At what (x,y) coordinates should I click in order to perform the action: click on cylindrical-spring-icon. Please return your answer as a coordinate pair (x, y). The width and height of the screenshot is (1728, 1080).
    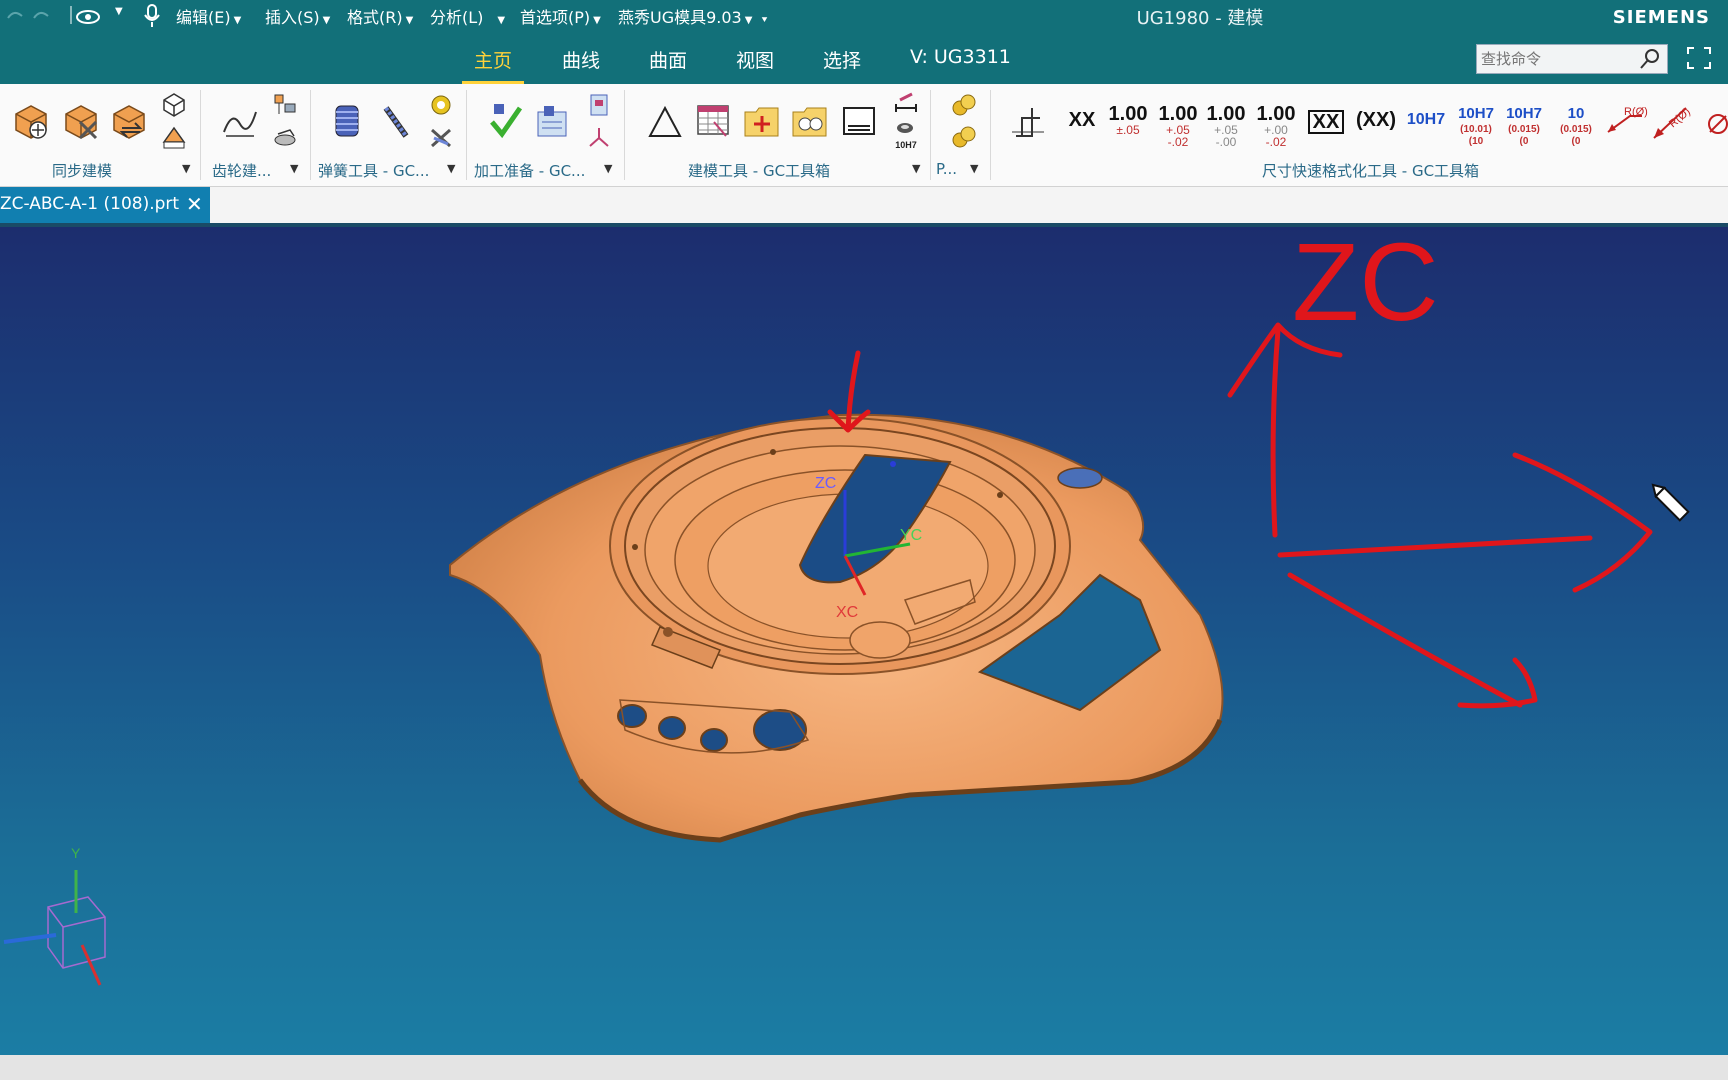
    Looking at the image, I should click on (347, 122).